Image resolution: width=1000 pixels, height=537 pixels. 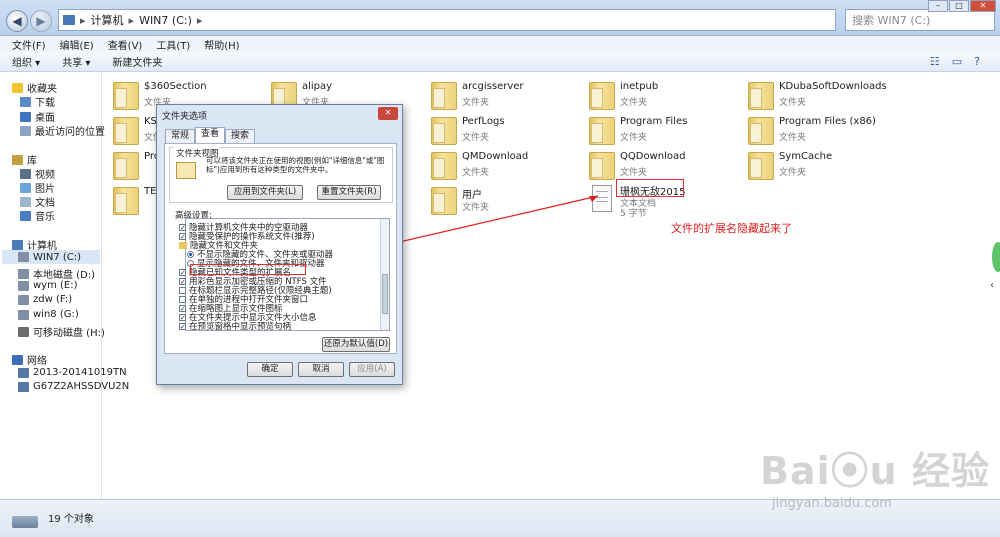 What do you see at coordinates (25, 522) in the screenshot?
I see `drive-icon` at bounding box center [25, 522].